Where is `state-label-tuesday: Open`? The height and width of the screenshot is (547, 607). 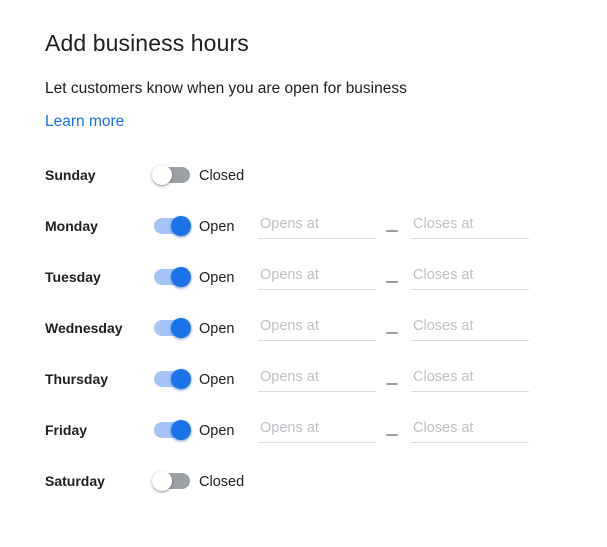 state-label-tuesday: Open is located at coordinates (217, 278).